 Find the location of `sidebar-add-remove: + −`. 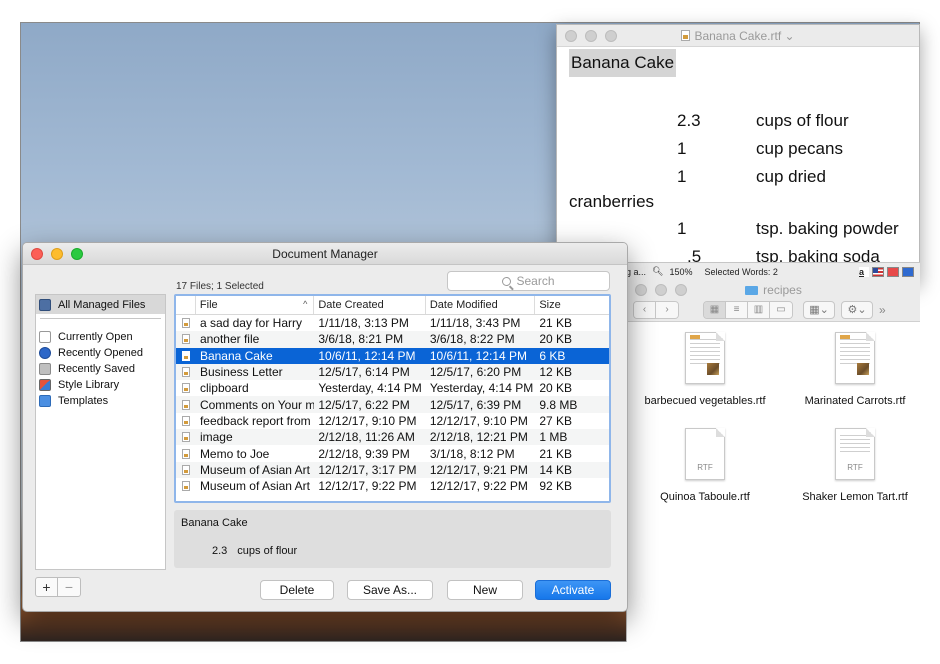

sidebar-add-remove: + − is located at coordinates (58, 587).